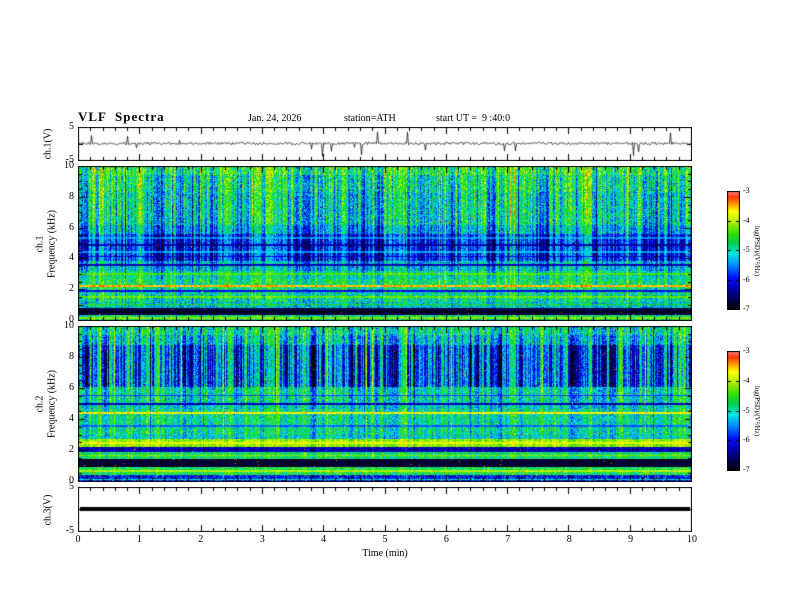 This screenshot has width=792, height=612. What do you see at coordinates (139, 539) in the screenshot?
I see `x-tick-label: 1` at bounding box center [139, 539].